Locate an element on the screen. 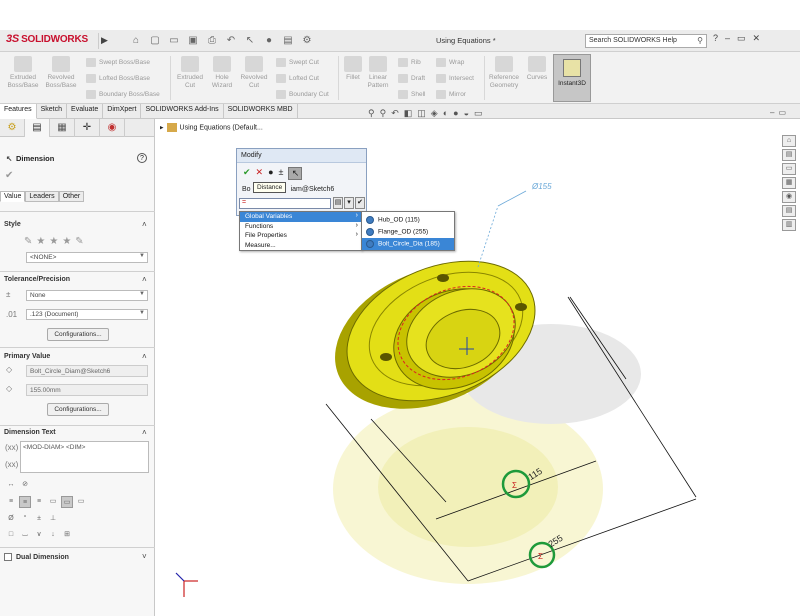  square-symbol-icon: □ is located at coordinates (11, 535).